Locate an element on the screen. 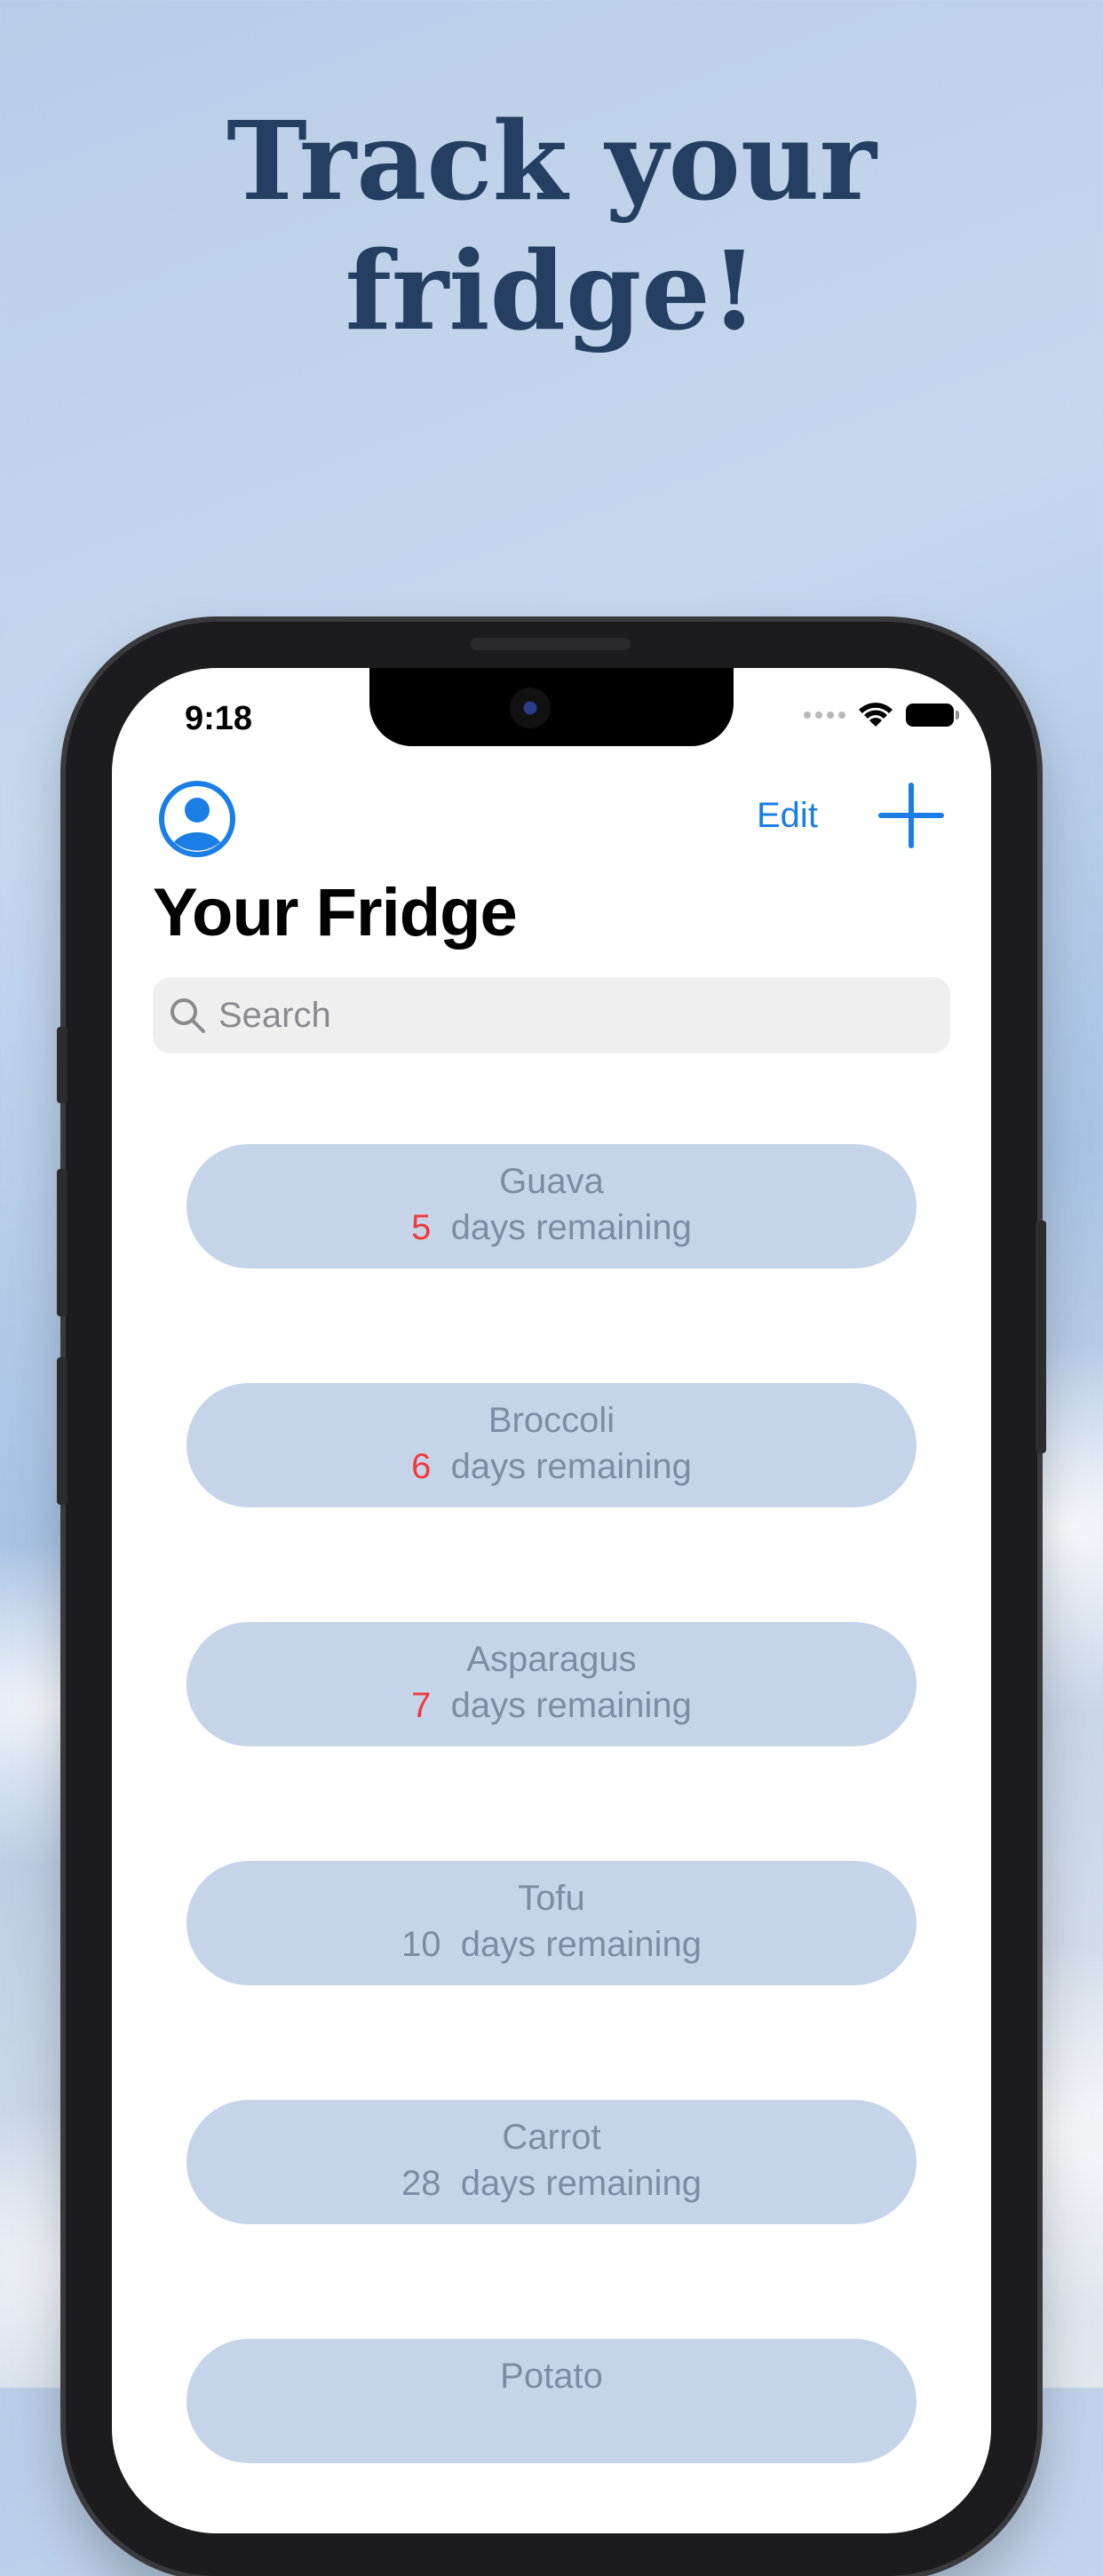  status-time: 9:18 is located at coordinates (219, 718).